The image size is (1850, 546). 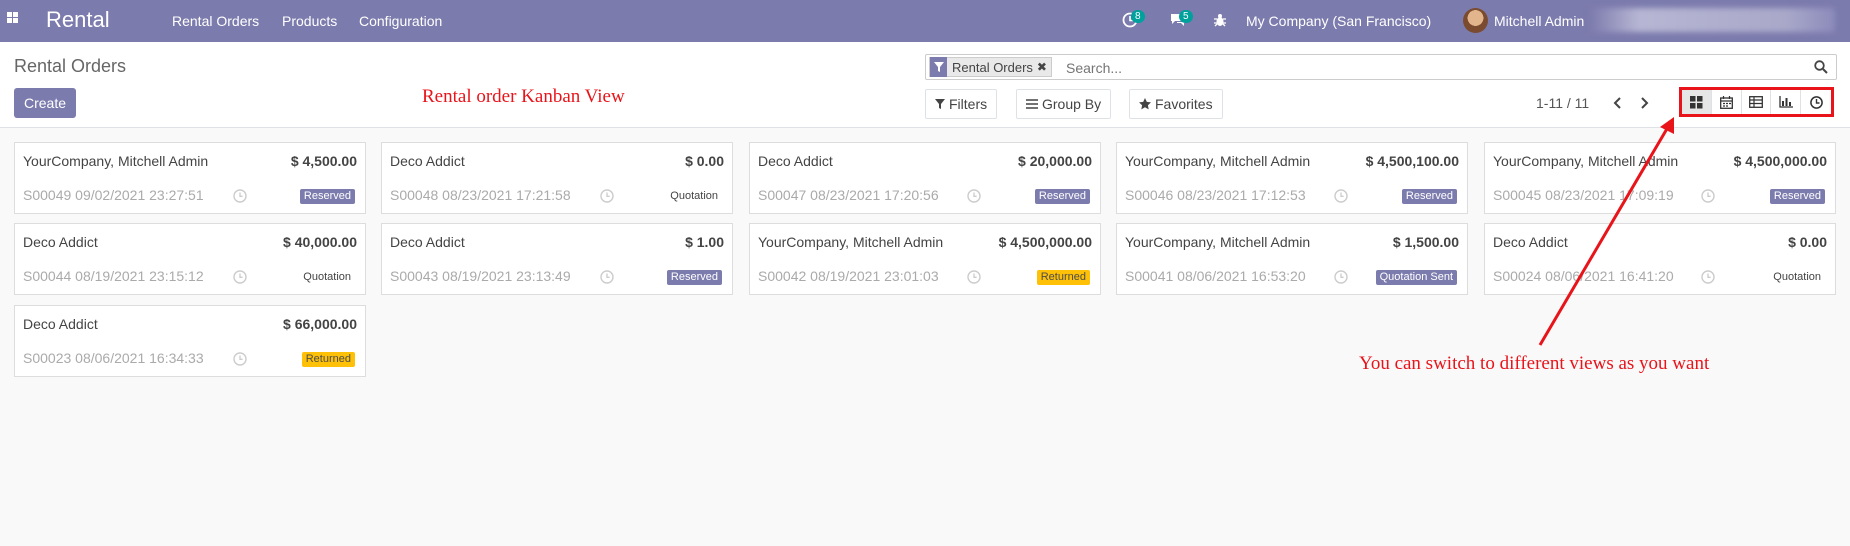 What do you see at coordinates (1583, 195) in the screenshot?
I see `card-reference-date: S00045 08/23/2021 17:09:19` at bounding box center [1583, 195].